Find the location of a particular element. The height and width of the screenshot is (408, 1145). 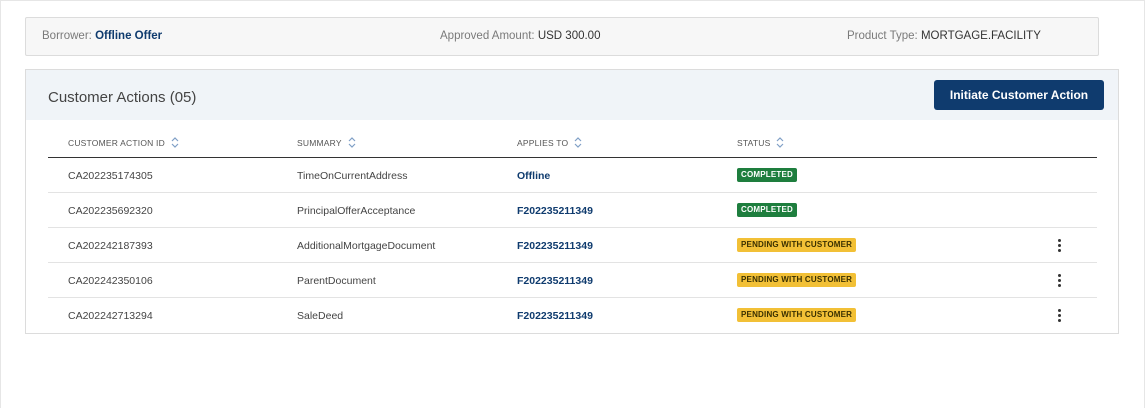

borrower-field: Borrower: Offline Offer is located at coordinates (102, 36).